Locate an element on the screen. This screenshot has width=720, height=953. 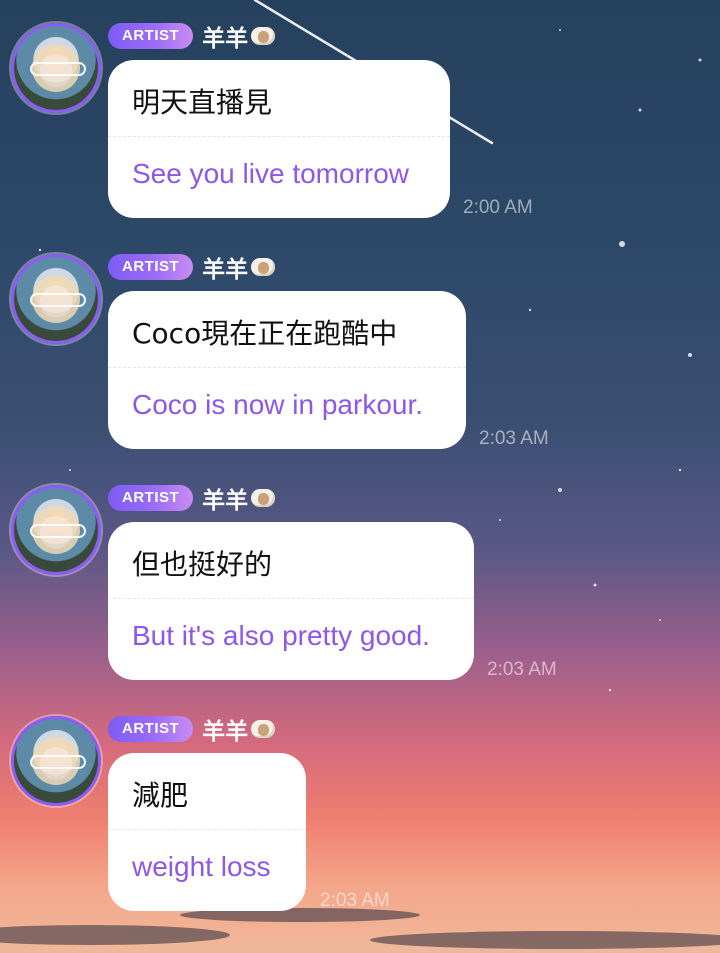
message-bubble: 減肥 weight loss is located at coordinates (207, 832).